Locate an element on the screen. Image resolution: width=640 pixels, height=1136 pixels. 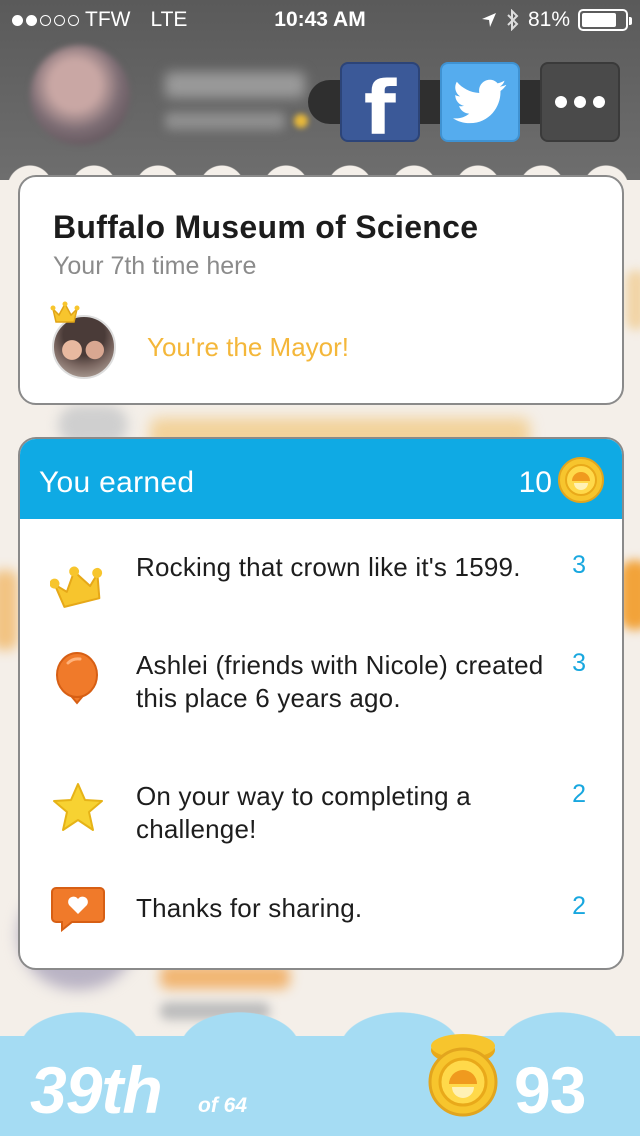
facebook-icon: f is located at coordinates (380, 109).